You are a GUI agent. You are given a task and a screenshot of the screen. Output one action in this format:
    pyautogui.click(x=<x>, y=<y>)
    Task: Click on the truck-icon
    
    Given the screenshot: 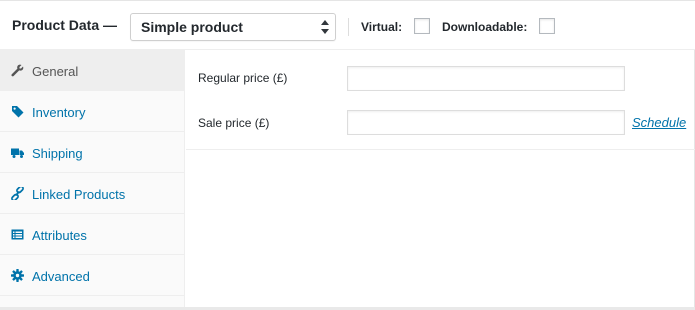 What is the action you would take?
    pyautogui.click(x=17, y=153)
    